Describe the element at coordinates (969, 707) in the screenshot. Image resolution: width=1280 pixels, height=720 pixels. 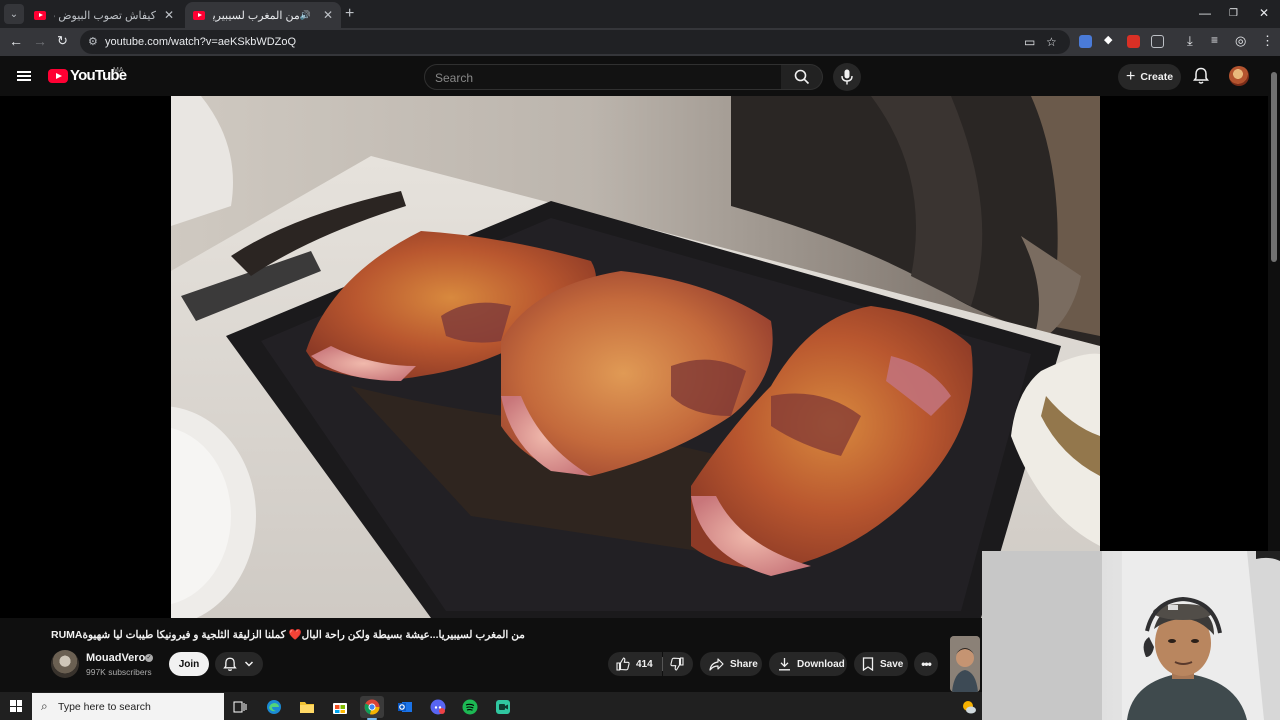
I see `weather-icon` at that location.